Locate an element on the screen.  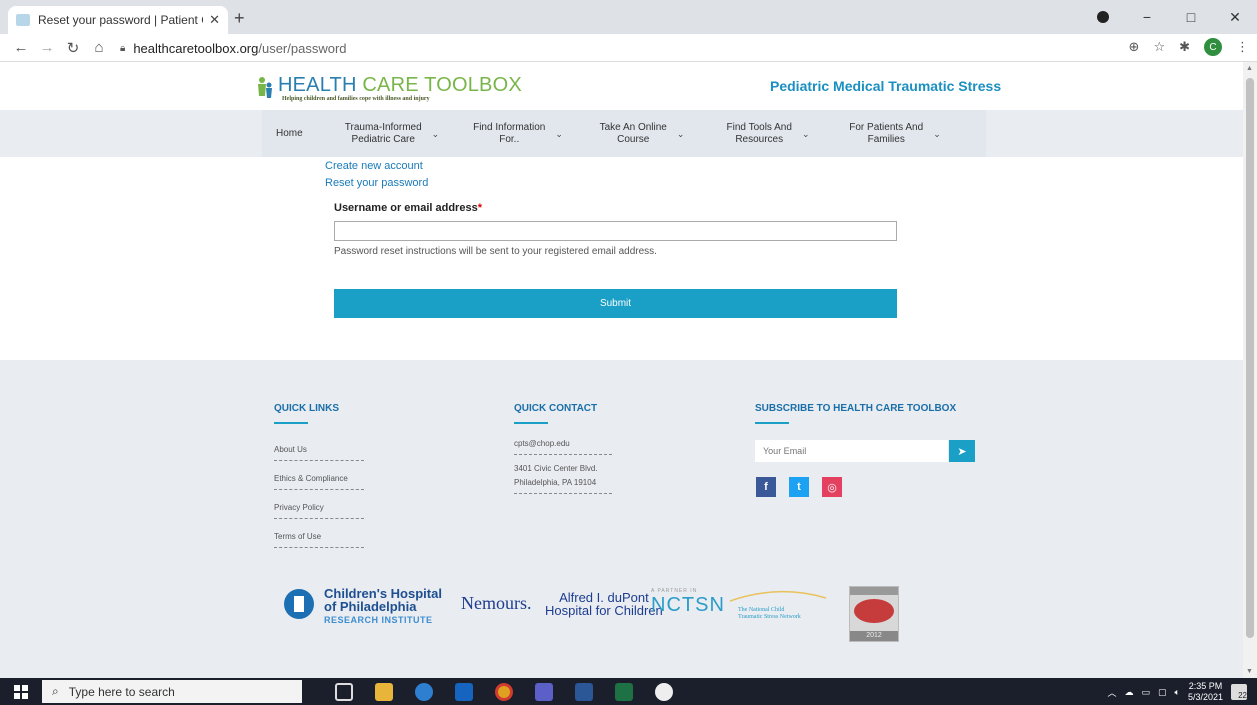
profile-avatar: C is located at coordinates (1213, 47).